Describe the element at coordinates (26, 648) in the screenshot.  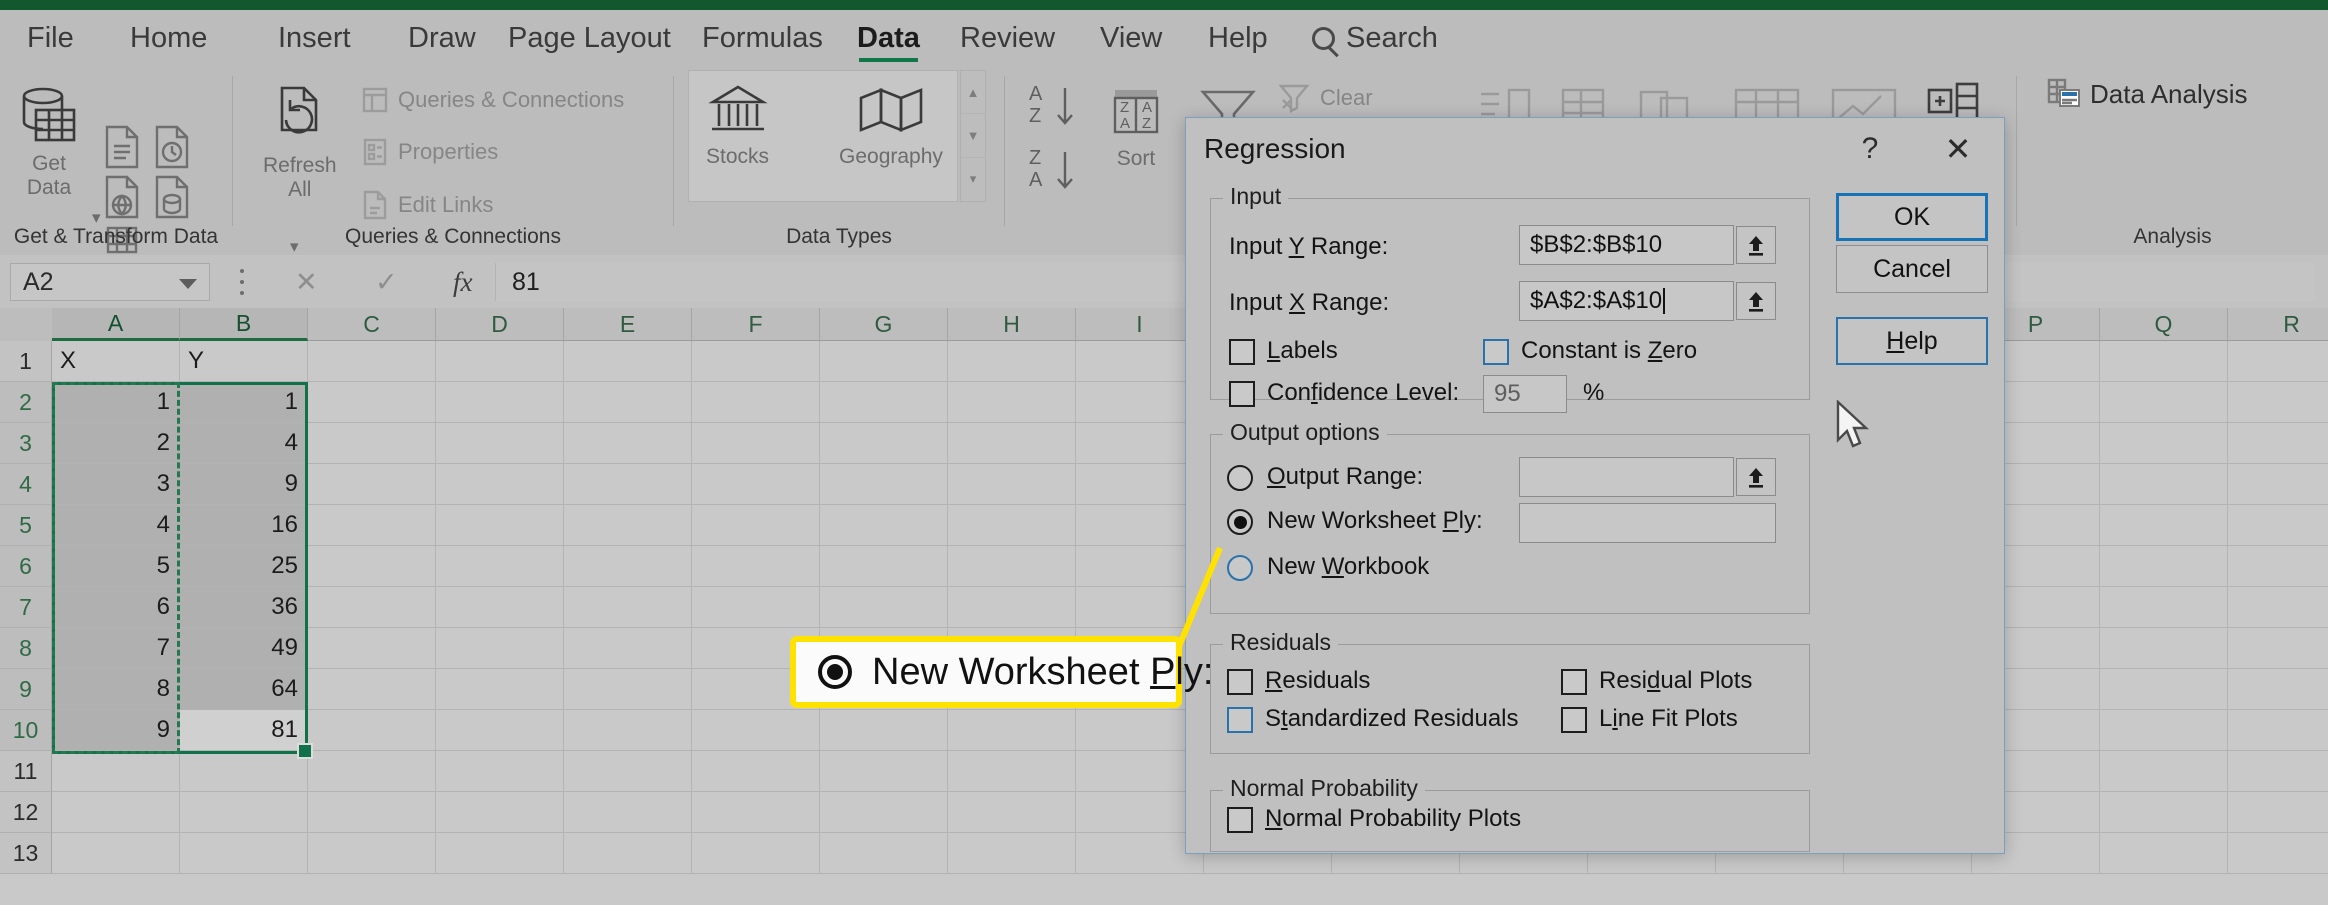
I see `row-header-8: 8` at that location.